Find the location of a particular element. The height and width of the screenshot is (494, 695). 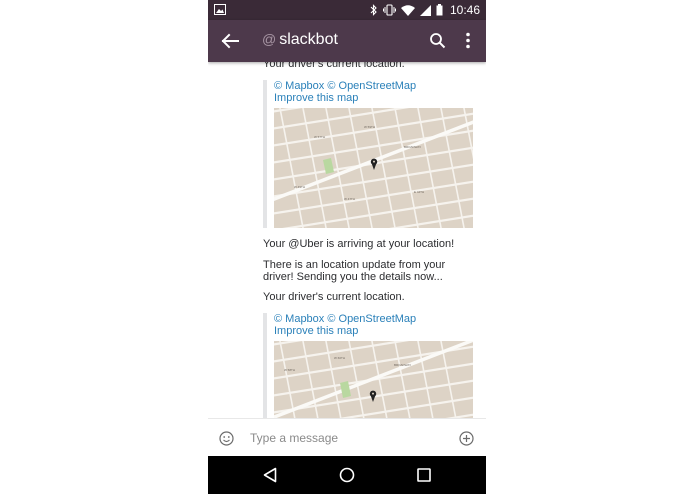

search-icon is located at coordinates (437, 40).